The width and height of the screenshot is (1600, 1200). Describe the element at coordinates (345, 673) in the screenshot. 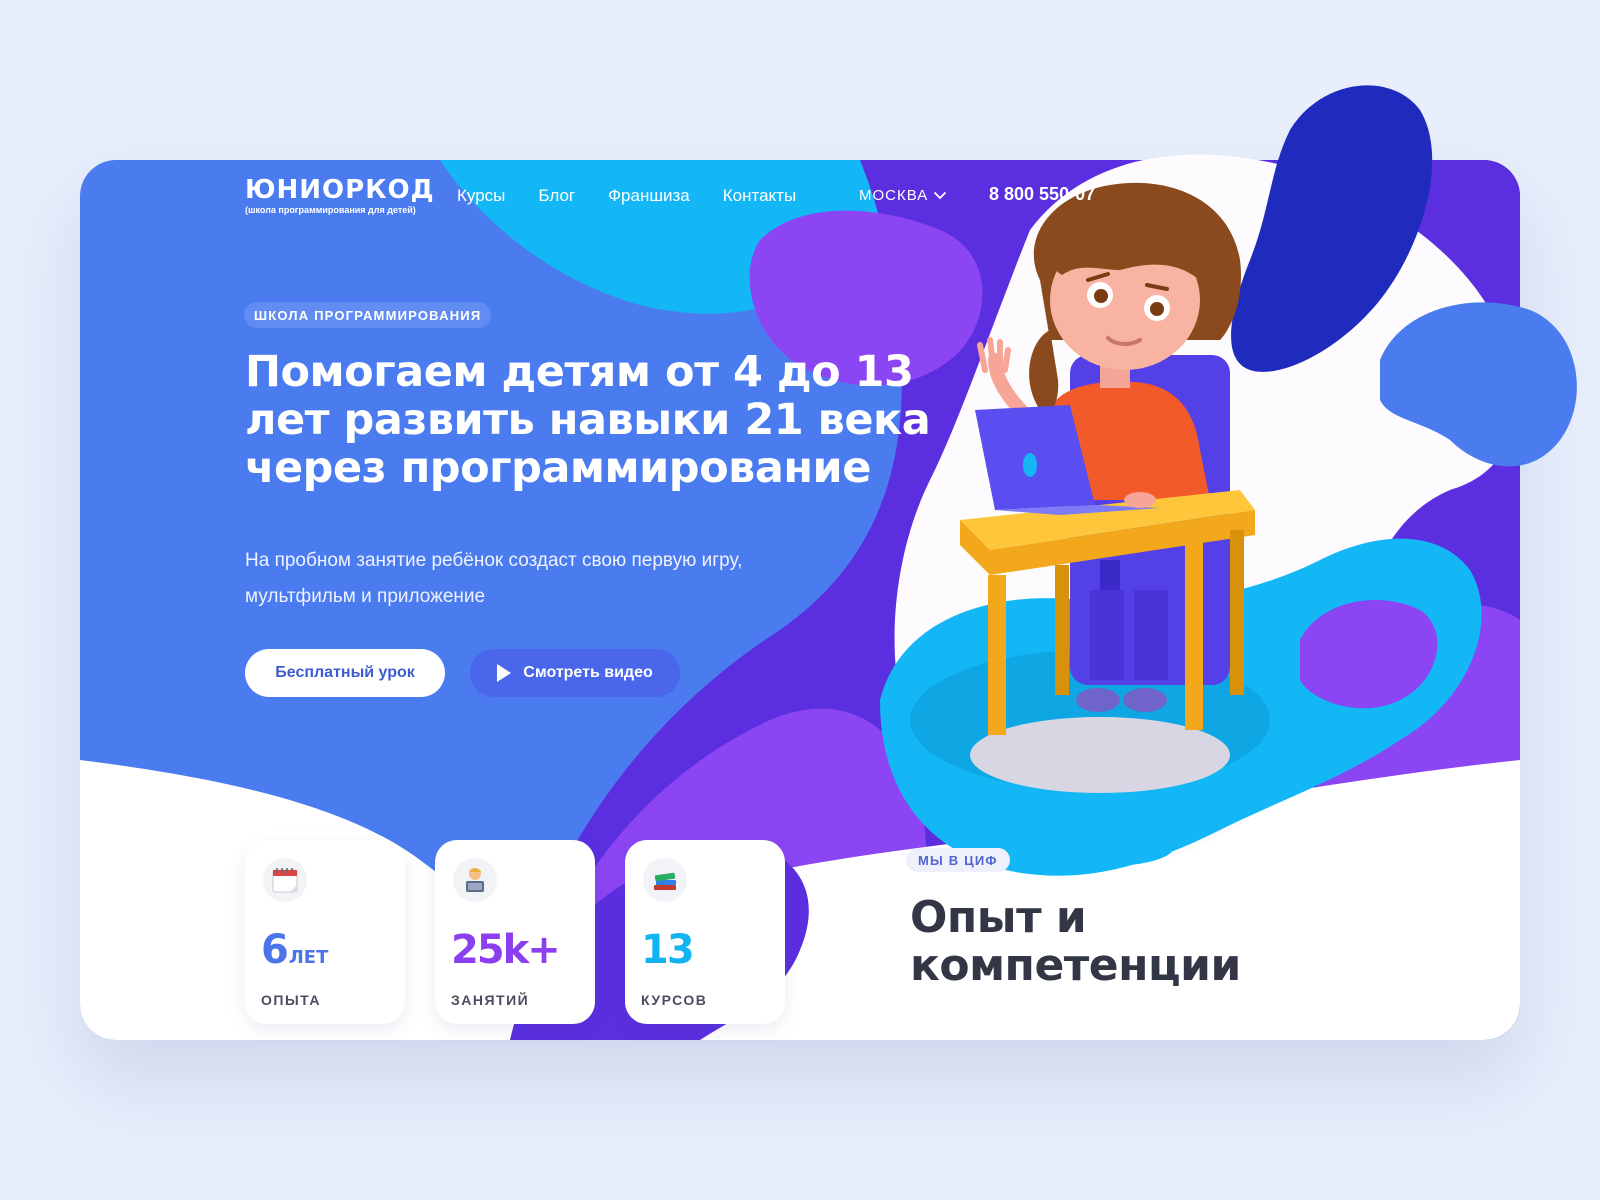

I see `free-lesson-button: Бесплатный урок` at that location.